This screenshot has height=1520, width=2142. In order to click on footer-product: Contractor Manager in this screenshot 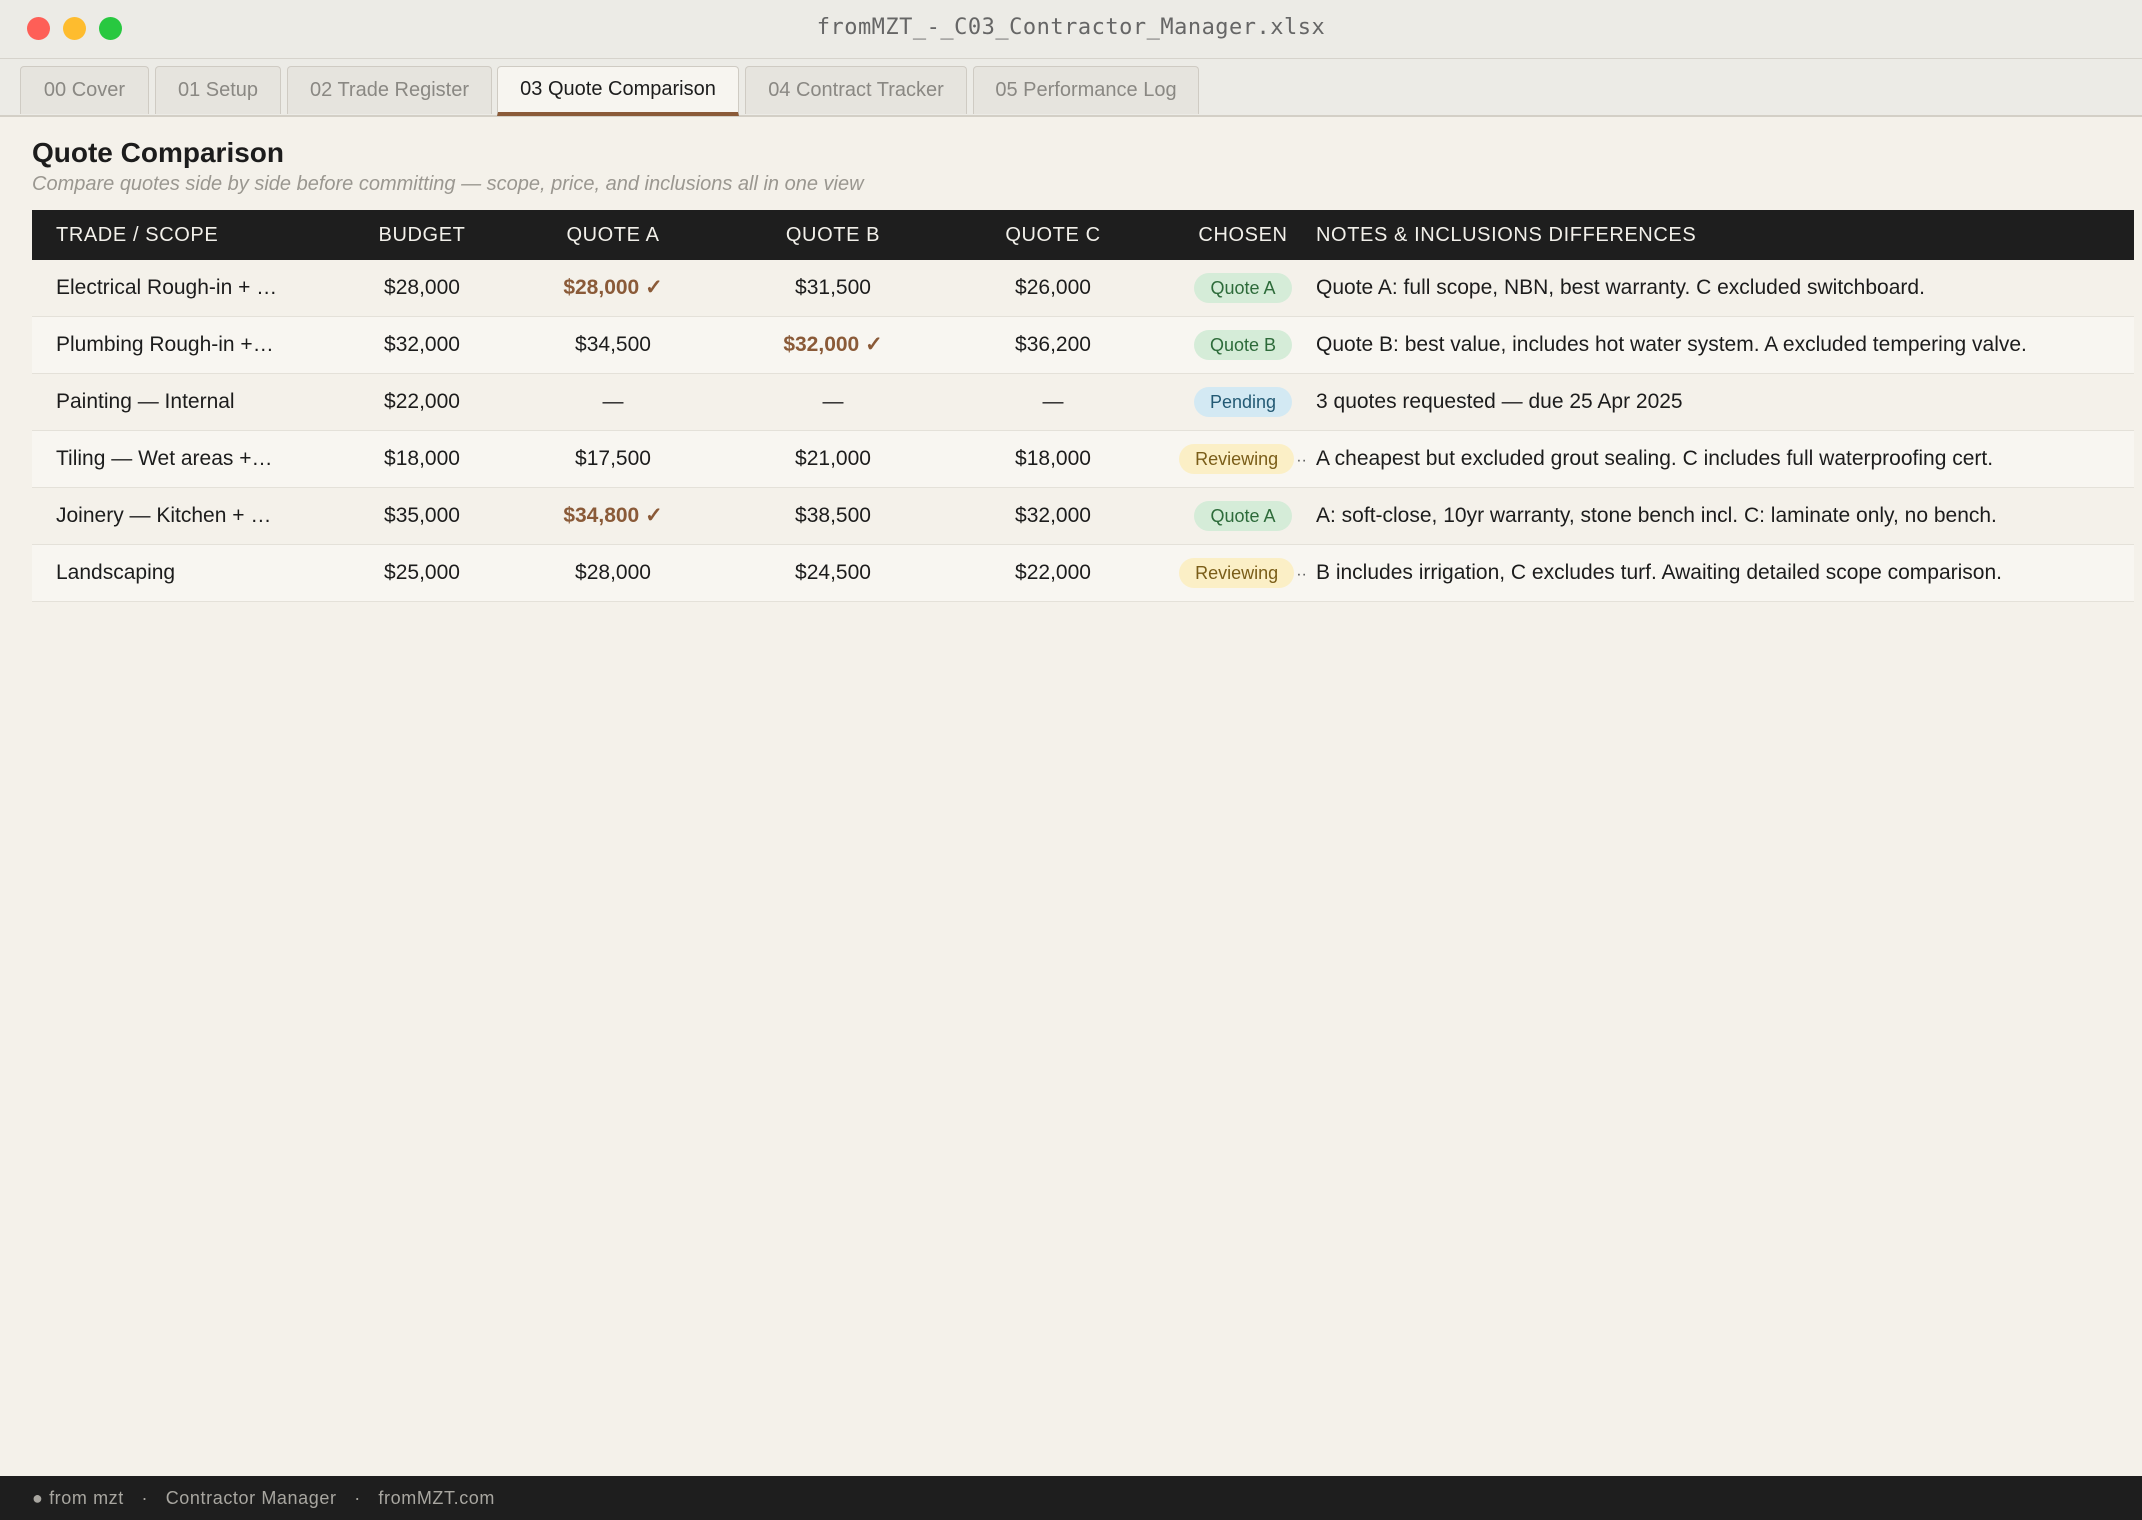, I will do `click(251, 1498)`.